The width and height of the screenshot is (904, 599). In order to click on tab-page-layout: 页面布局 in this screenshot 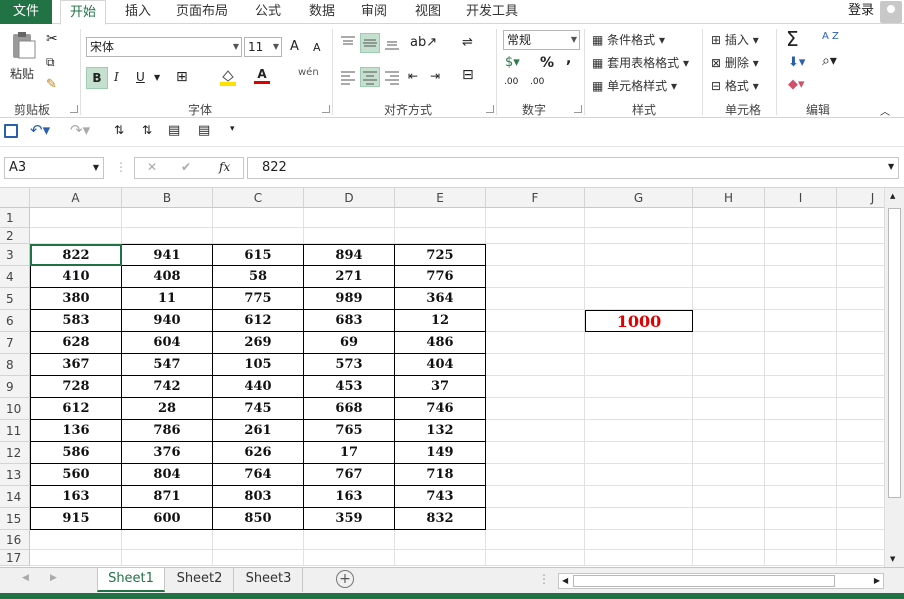, I will do `click(202, 12)`.